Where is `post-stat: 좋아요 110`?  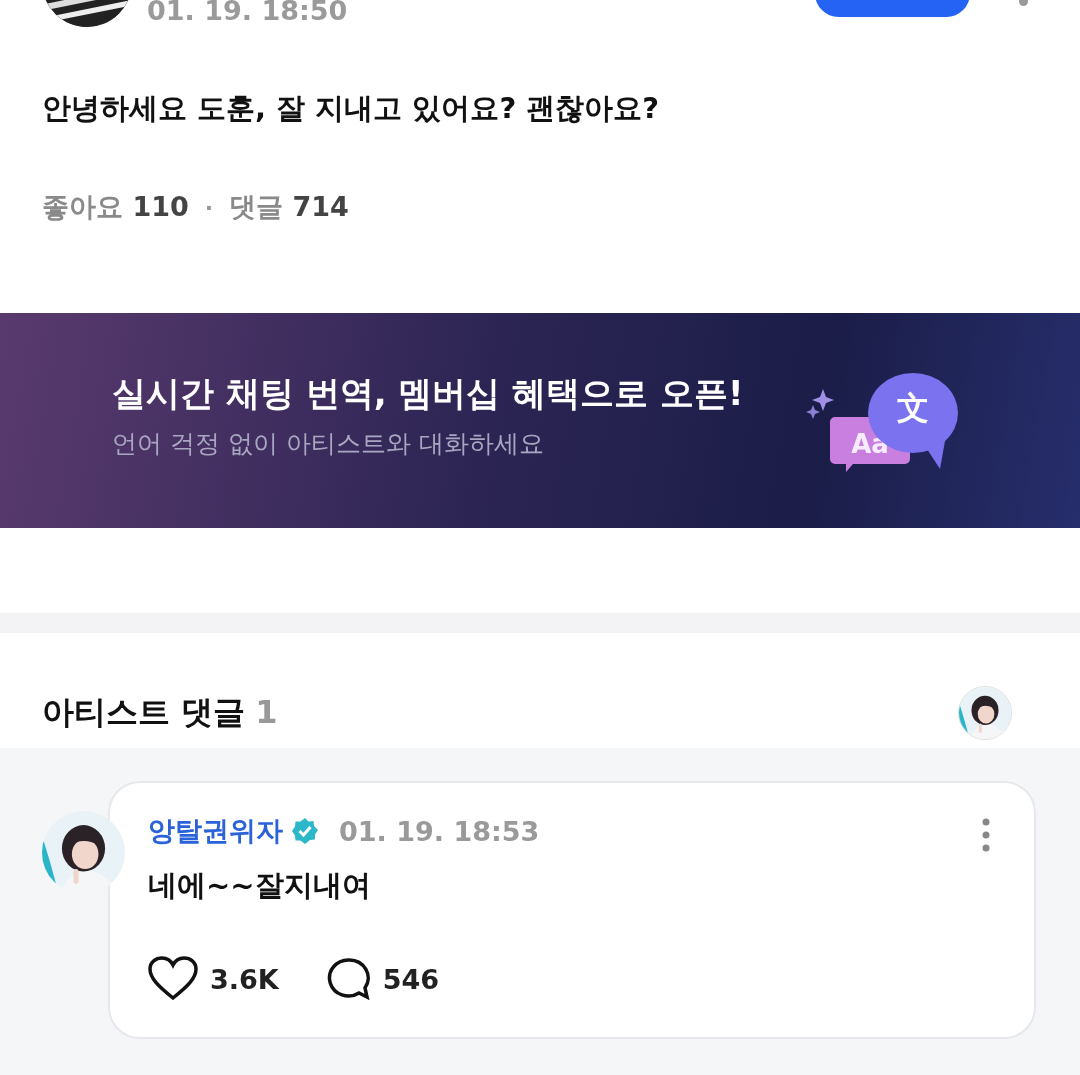 post-stat: 좋아요 110 is located at coordinates (115, 207).